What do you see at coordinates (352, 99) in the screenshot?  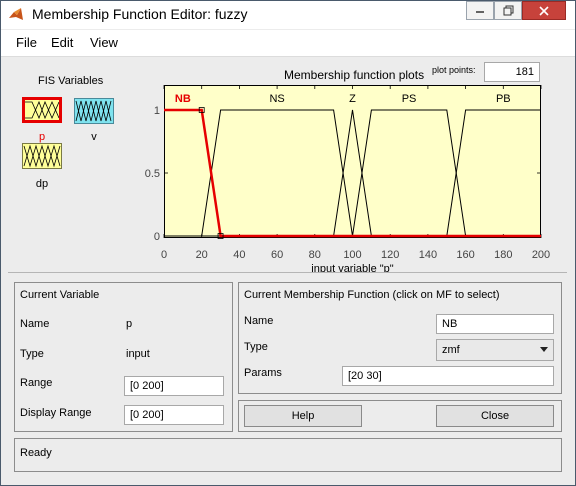 I see `mf-label-z: Z` at bounding box center [352, 99].